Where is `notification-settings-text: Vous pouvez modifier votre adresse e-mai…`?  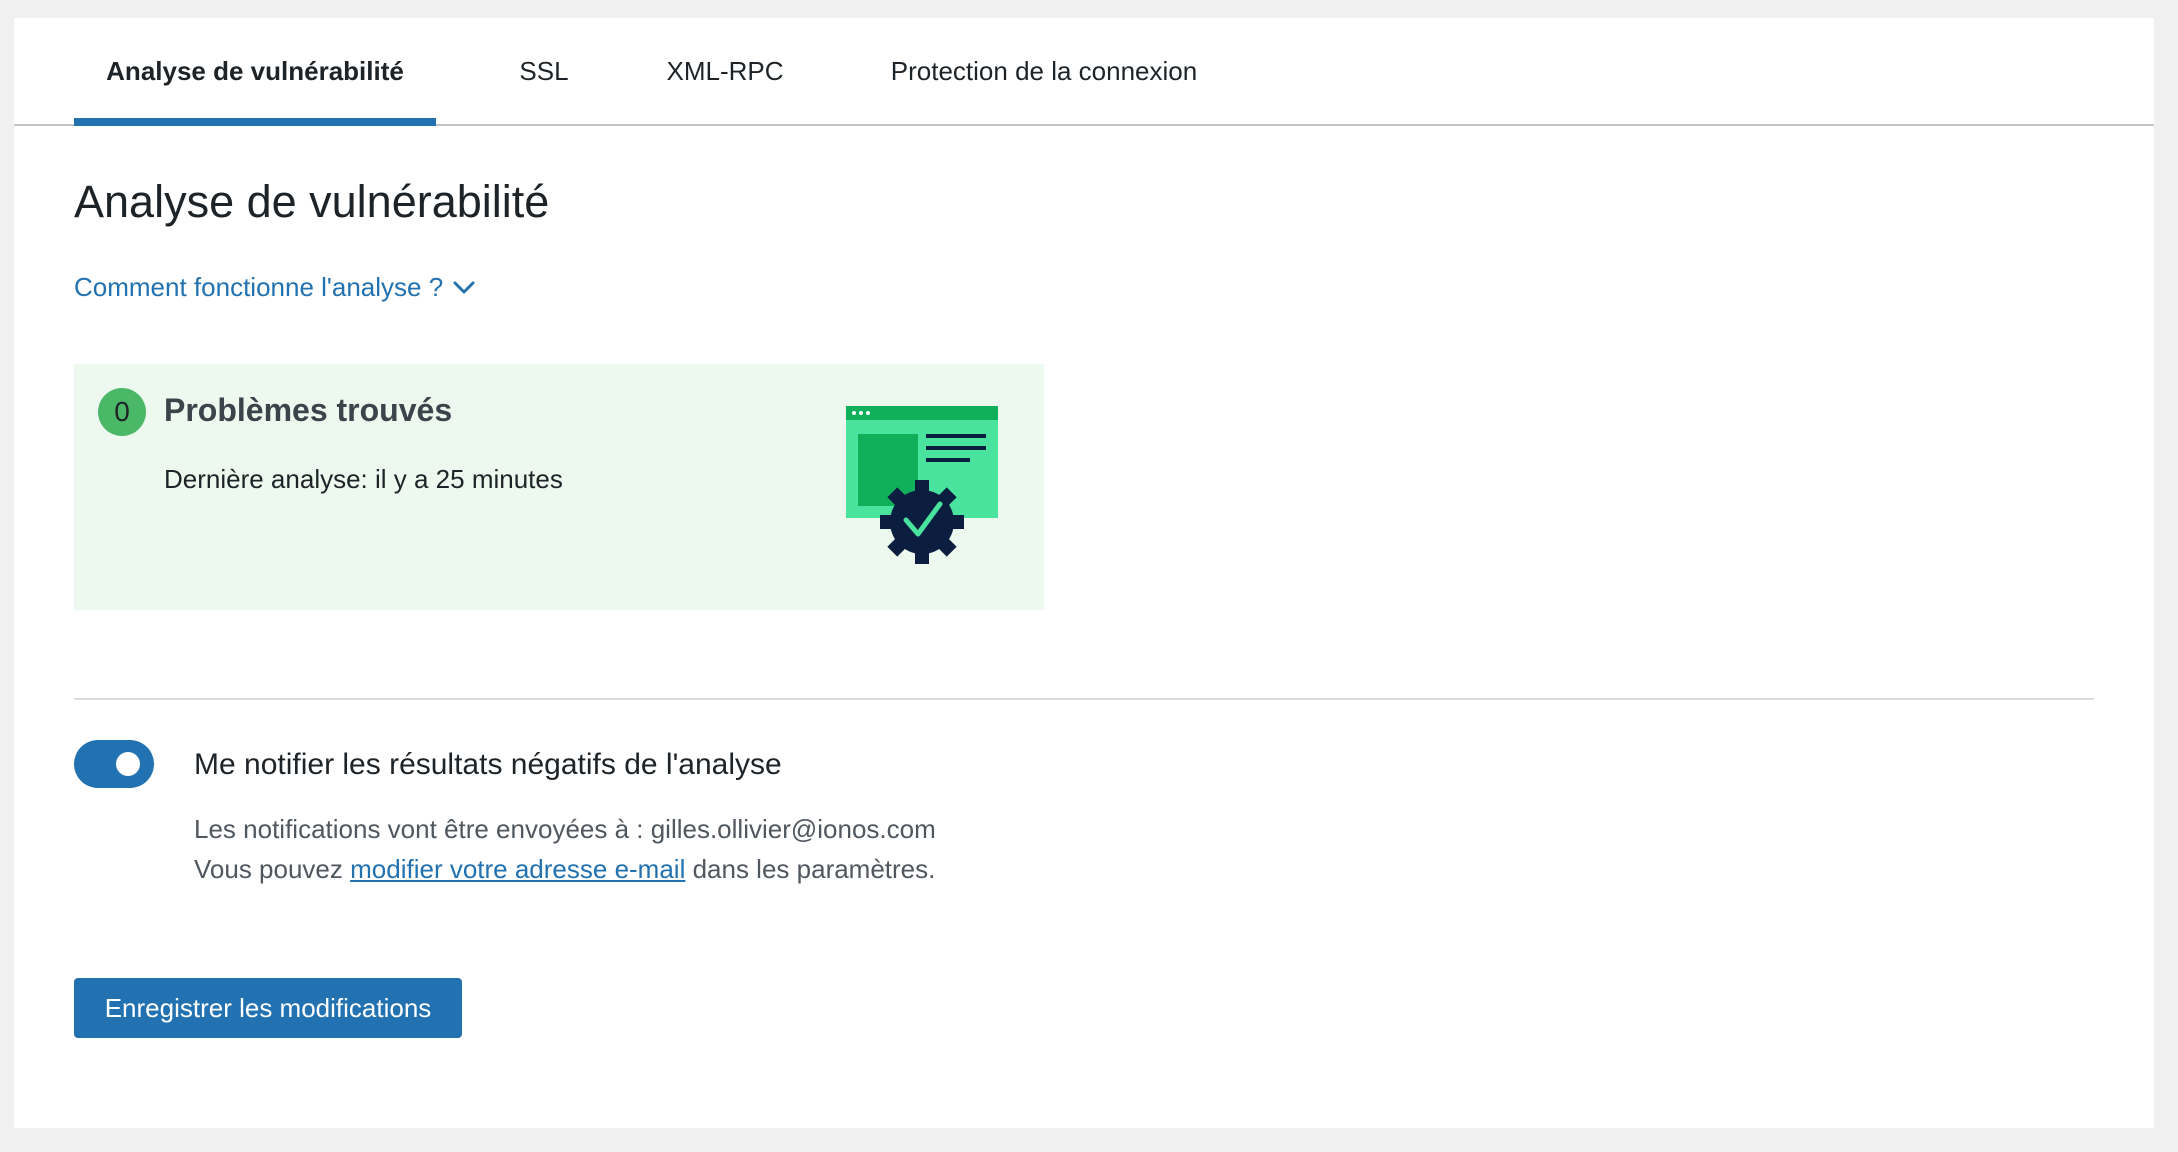 notification-settings-text: Vous pouvez modifier votre adresse e-mai… is located at coordinates (564, 869).